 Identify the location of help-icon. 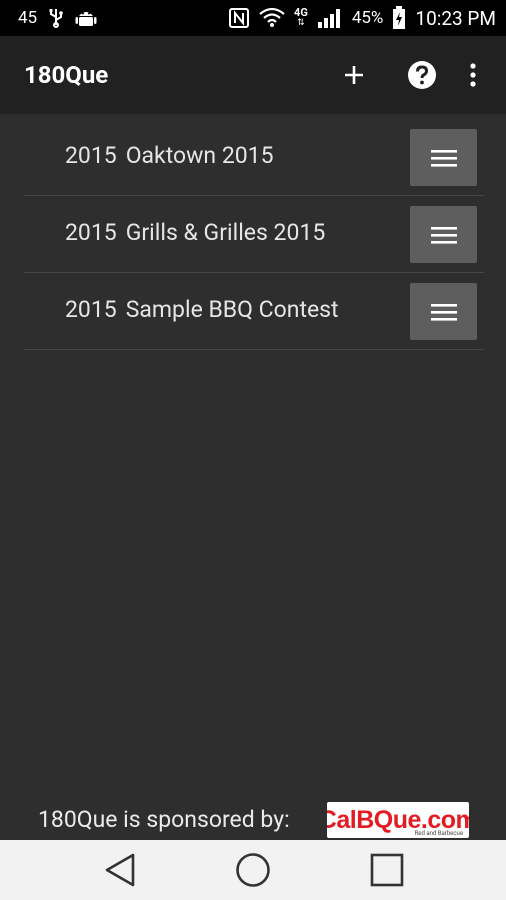
(422, 75).